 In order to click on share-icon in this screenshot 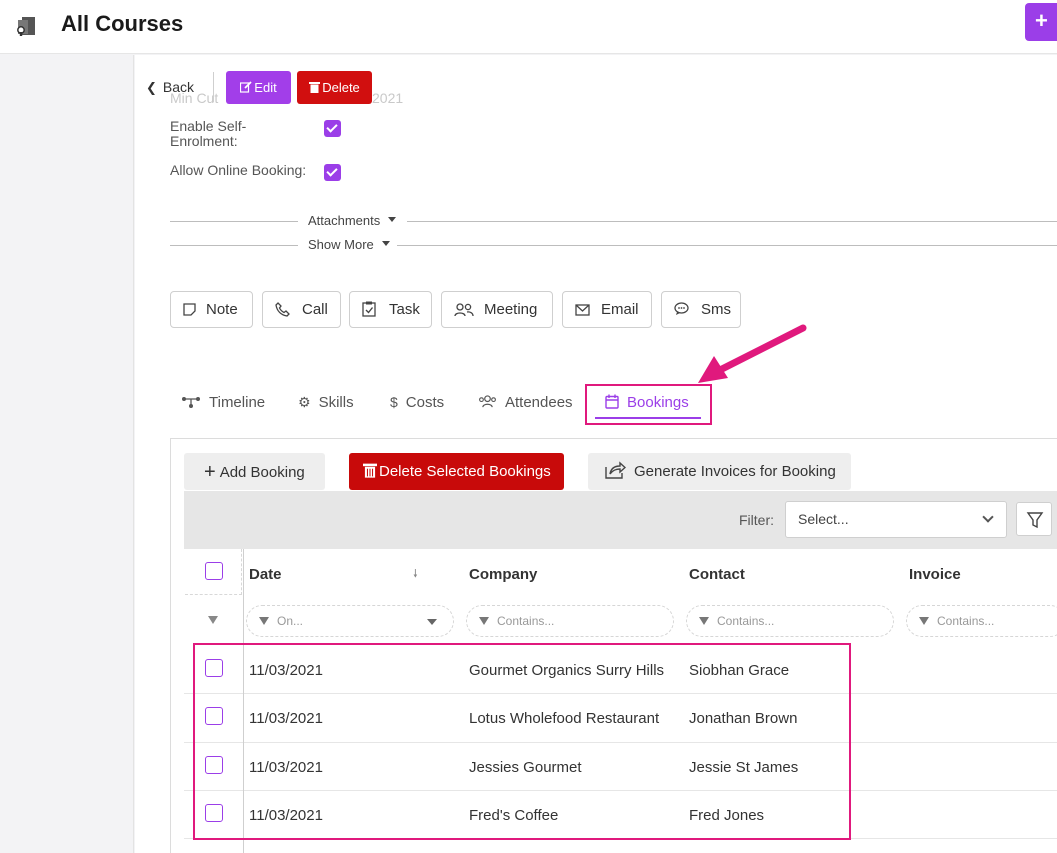, I will do `click(616, 470)`.